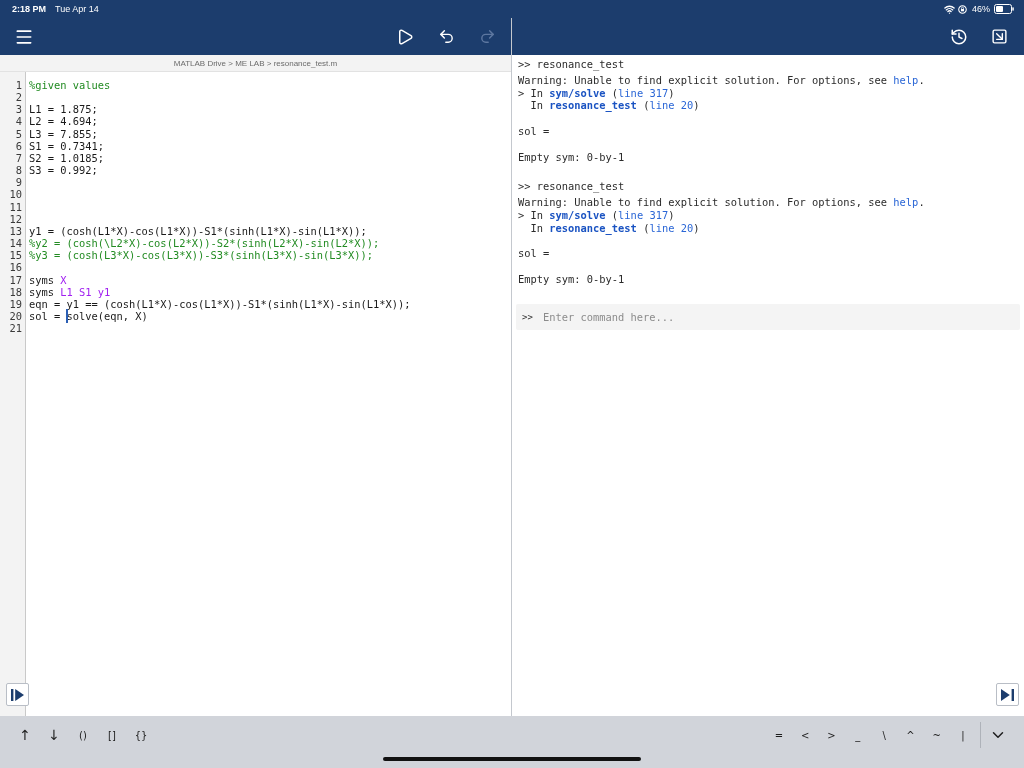 The image size is (1024, 768). What do you see at coordinates (15, 243) in the screenshot?
I see `line-number: 14` at bounding box center [15, 243].